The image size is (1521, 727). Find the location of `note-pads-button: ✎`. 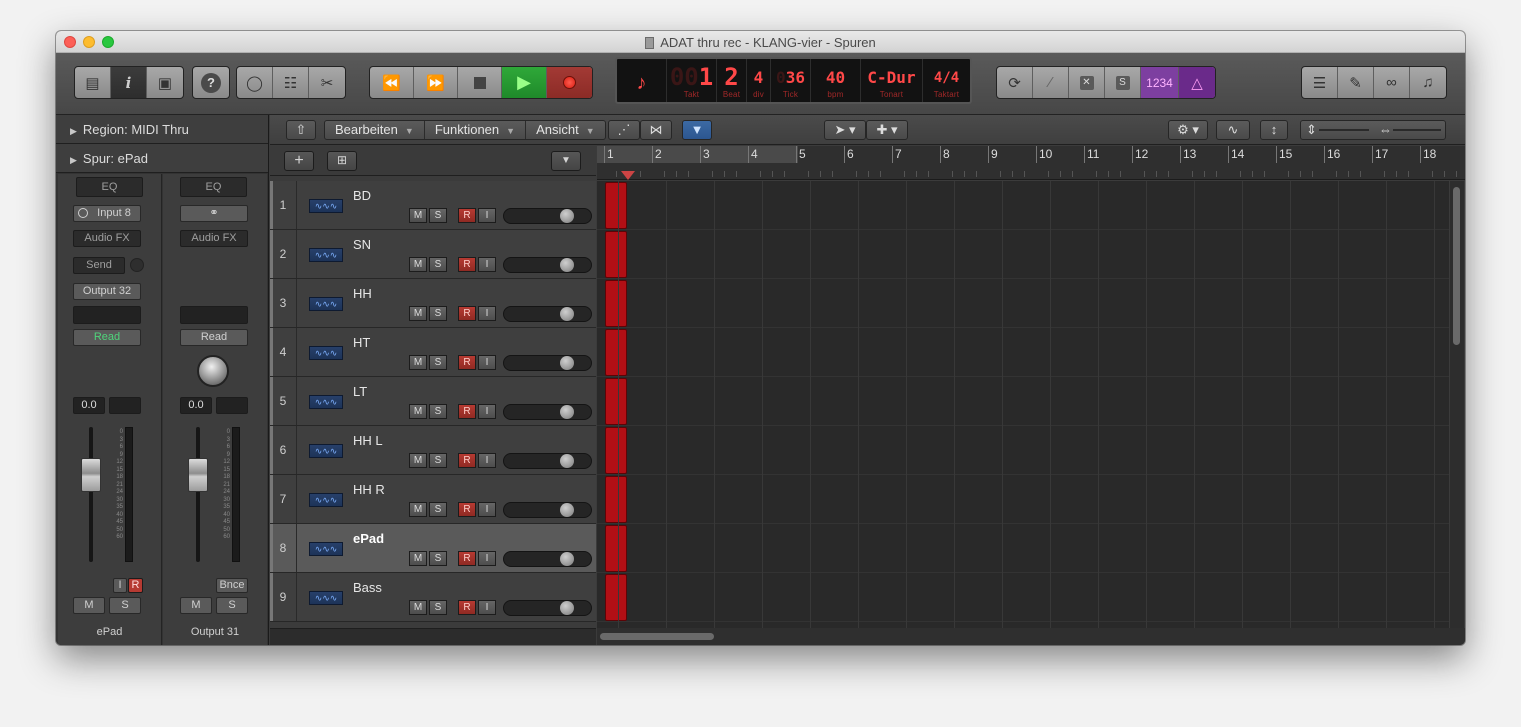

note-pads-button: ✎ is located at coordinates (1356, 82).